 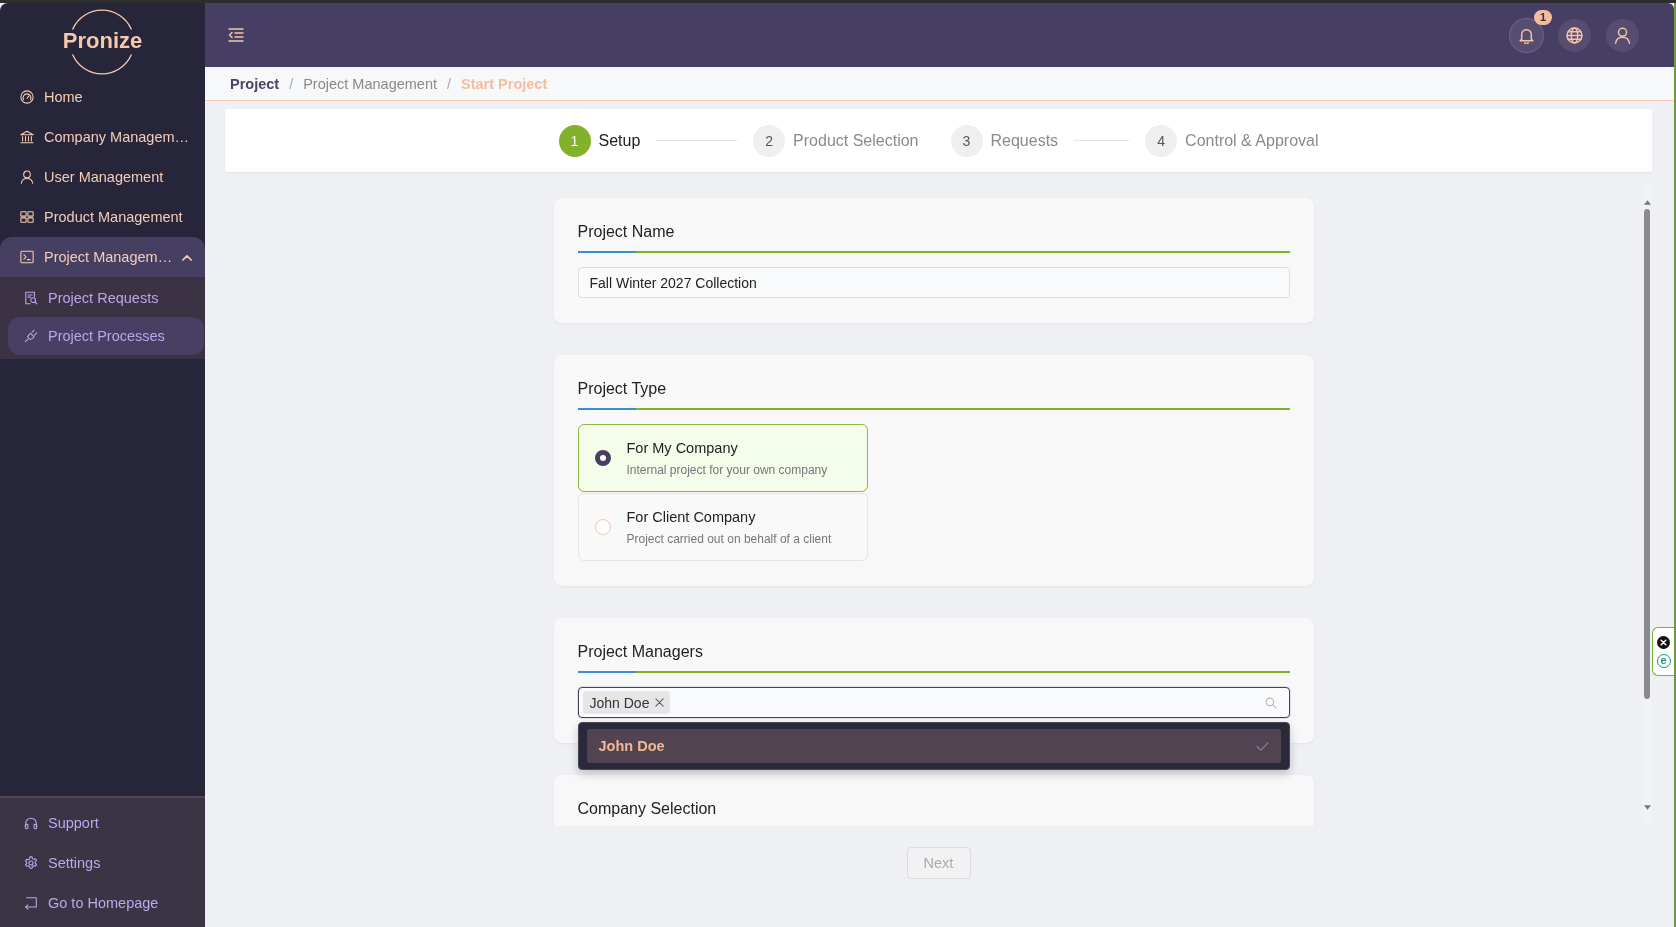 I want to click on sidebar-subitem: Project Processes, so click(x=106, y=336).